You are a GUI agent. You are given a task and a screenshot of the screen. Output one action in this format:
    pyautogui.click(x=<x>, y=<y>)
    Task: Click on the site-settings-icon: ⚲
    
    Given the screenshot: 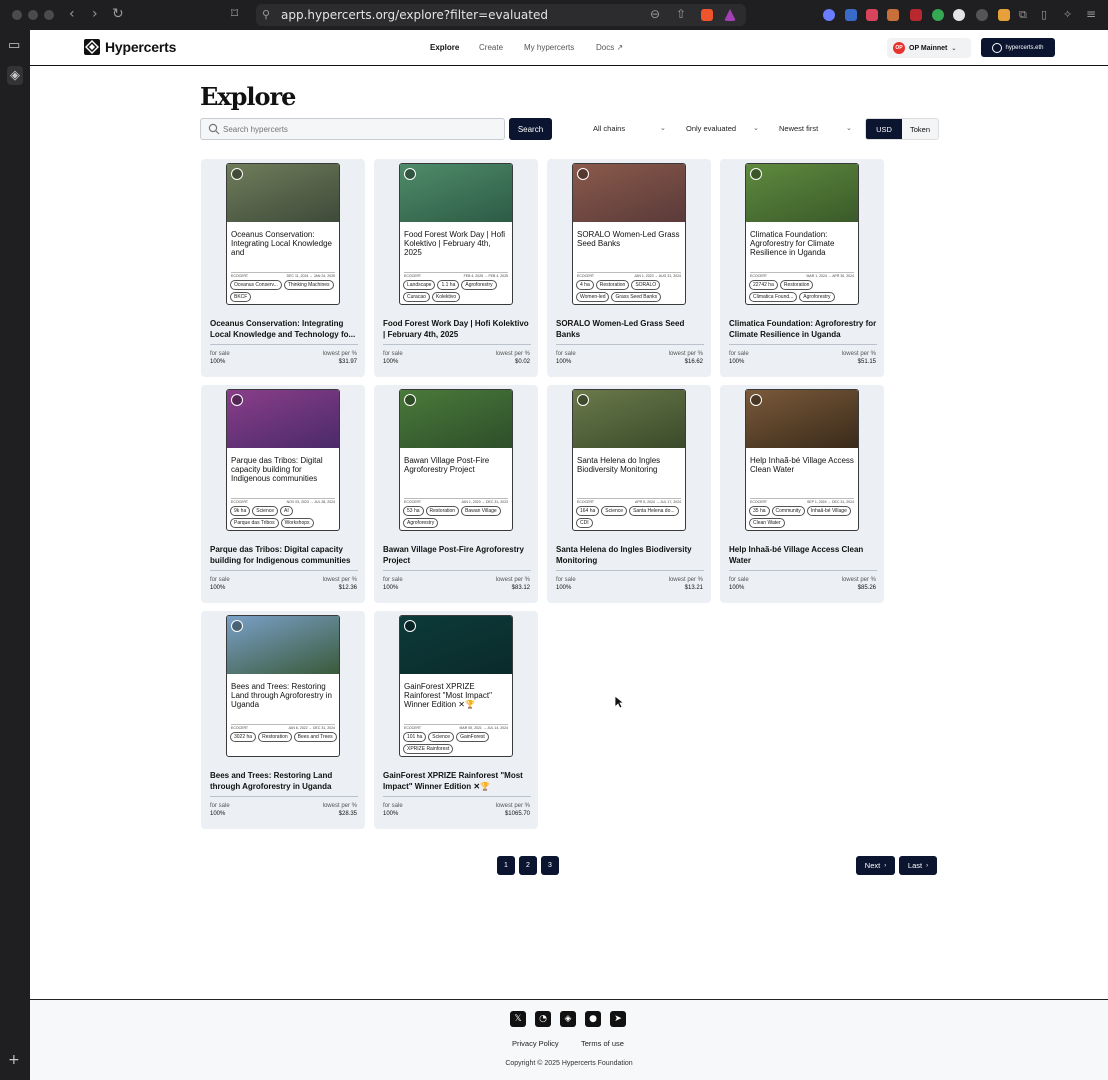 What is the action you would take?
    pyautogui.click(x=266, y=14)
    